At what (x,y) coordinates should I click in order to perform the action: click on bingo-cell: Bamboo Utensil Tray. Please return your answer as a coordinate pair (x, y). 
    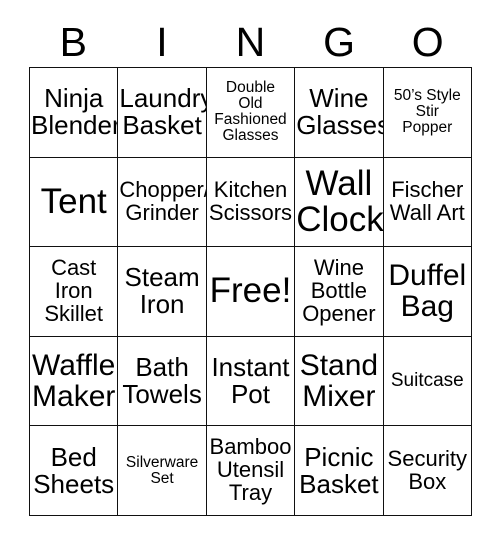
    Looking at the image, I should click on (251, 471).